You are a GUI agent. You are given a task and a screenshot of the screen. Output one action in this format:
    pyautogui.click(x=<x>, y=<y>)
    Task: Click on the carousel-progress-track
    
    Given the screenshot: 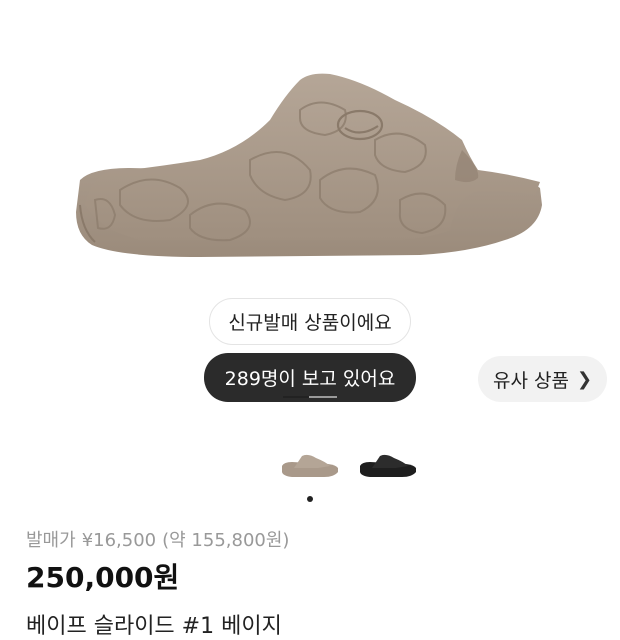 What is the action you would take?
    pyautogui.click(x=323, y=397)
    